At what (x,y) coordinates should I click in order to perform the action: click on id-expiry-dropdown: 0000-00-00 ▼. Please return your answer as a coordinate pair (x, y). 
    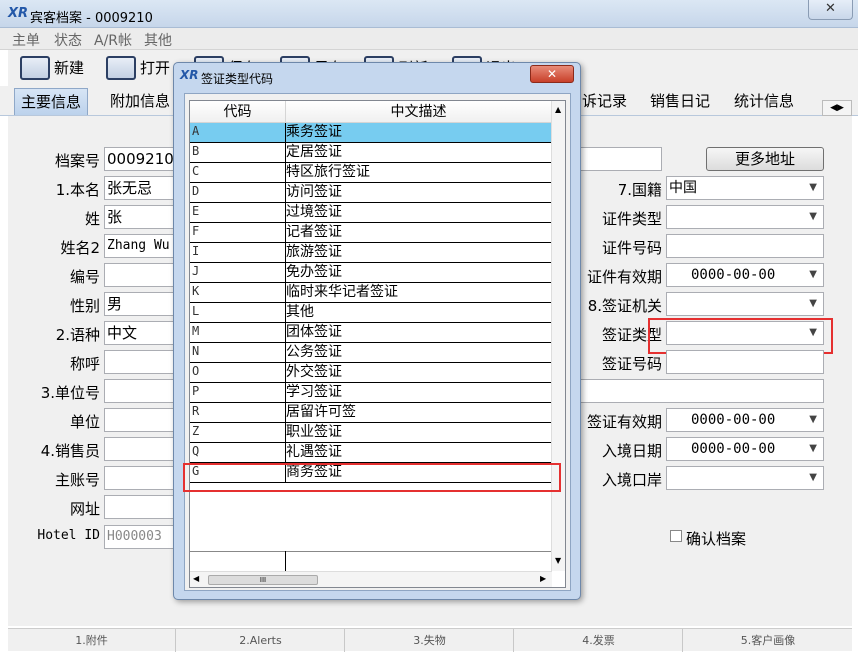
    Looking at the image, I should click on (745, 275).